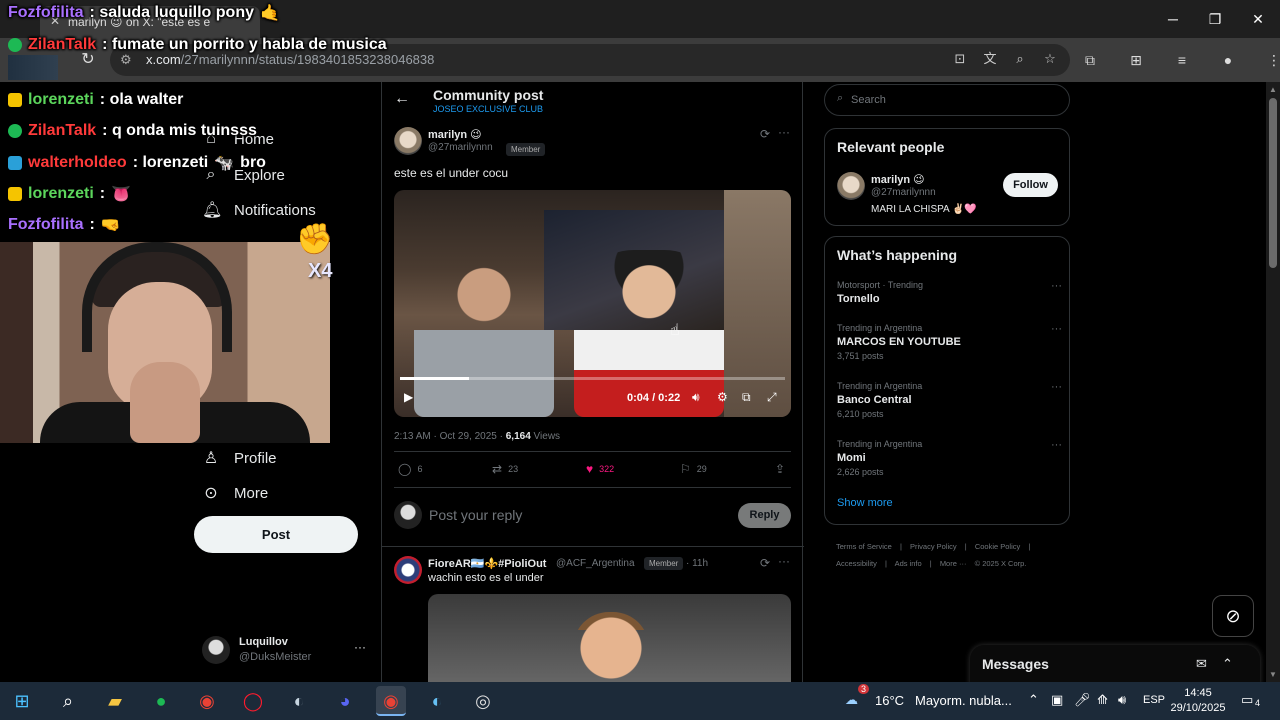  I want to click on post-author-name: FioreAR🇦🇷⚜️#PioliOut, so click(487, 563).